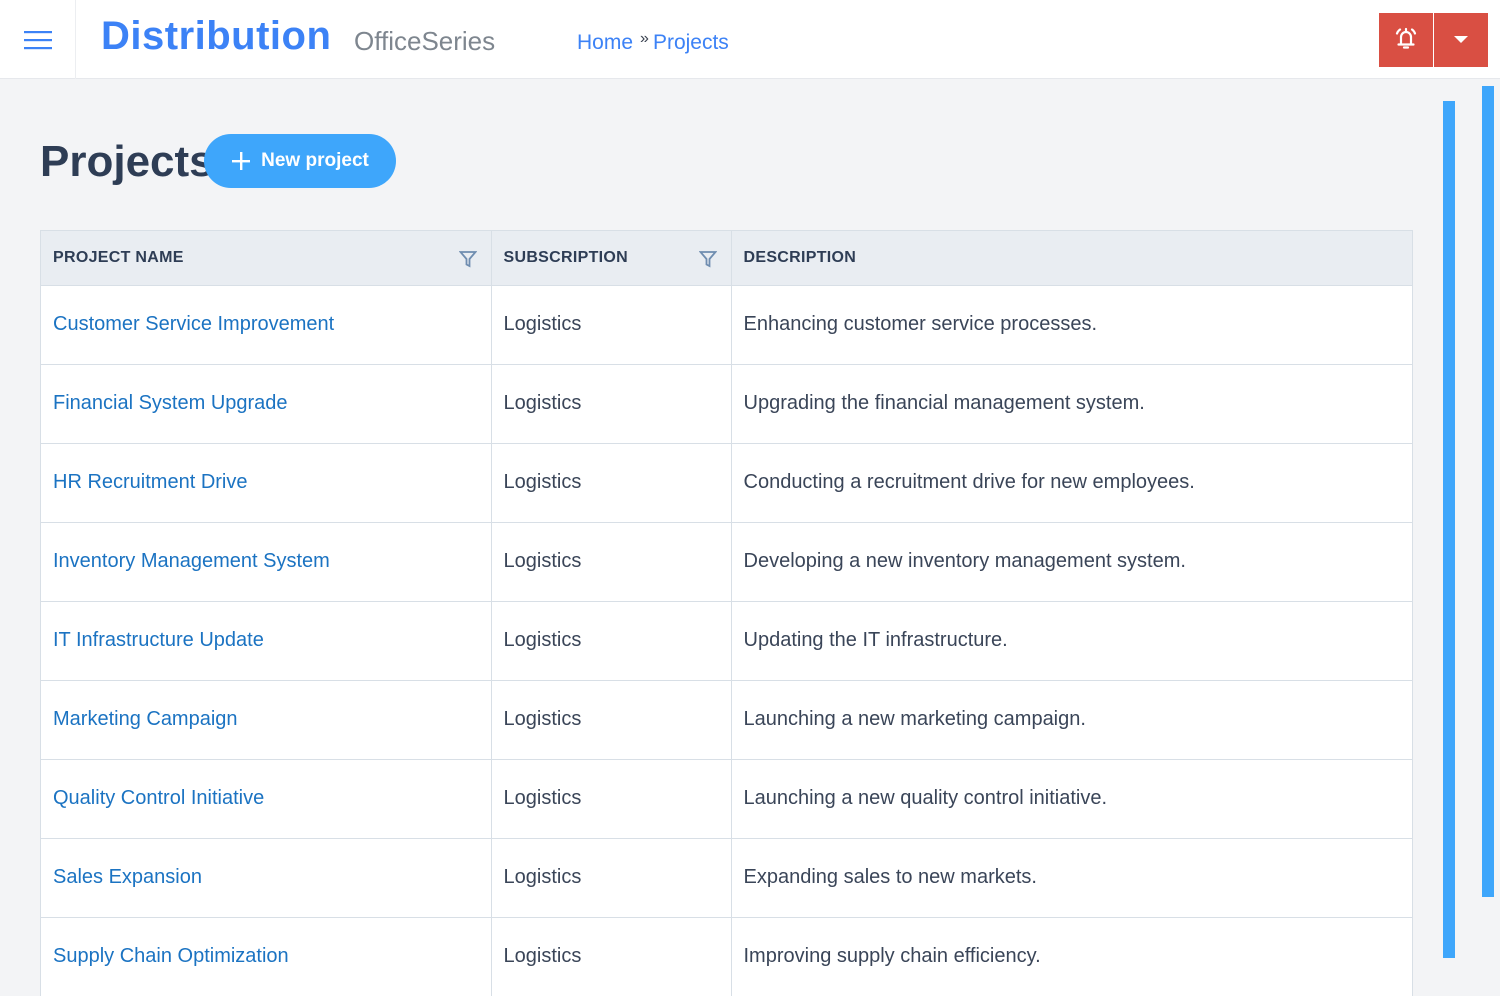  What do you see at coordinates (1071, 258) in the screenshot?
I see `column-header-description: DESCRIPTION` at bounding box center [1071, 258].